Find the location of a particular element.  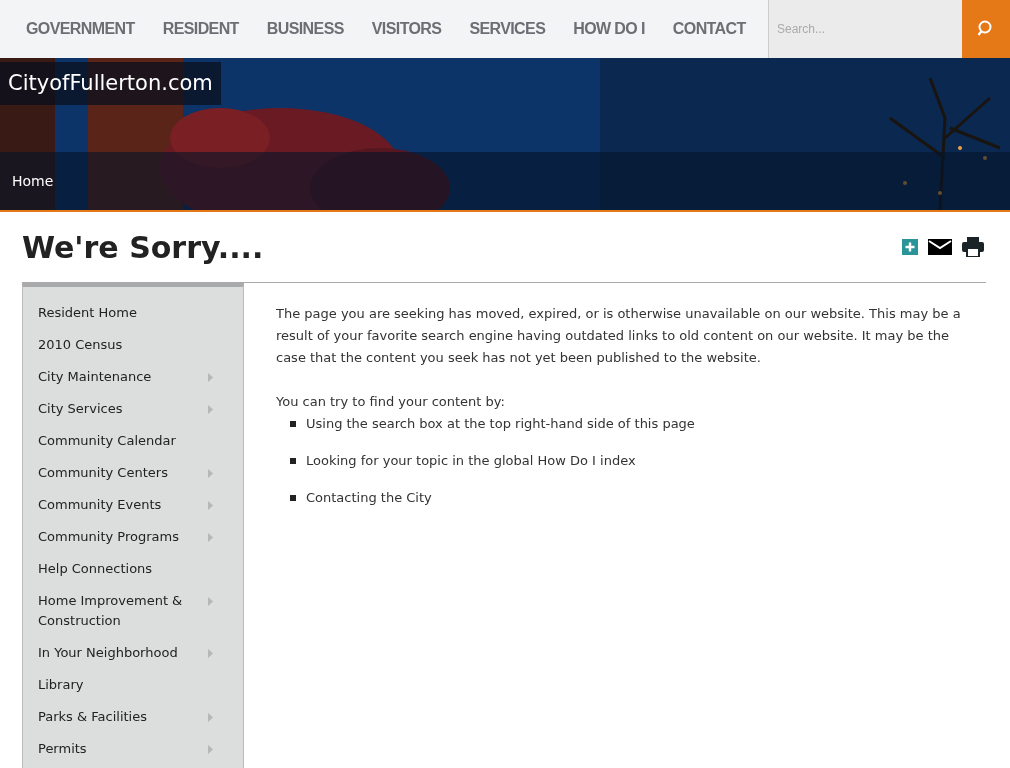

sidebar-item: Community Programs is located at coordinates (133, 537).